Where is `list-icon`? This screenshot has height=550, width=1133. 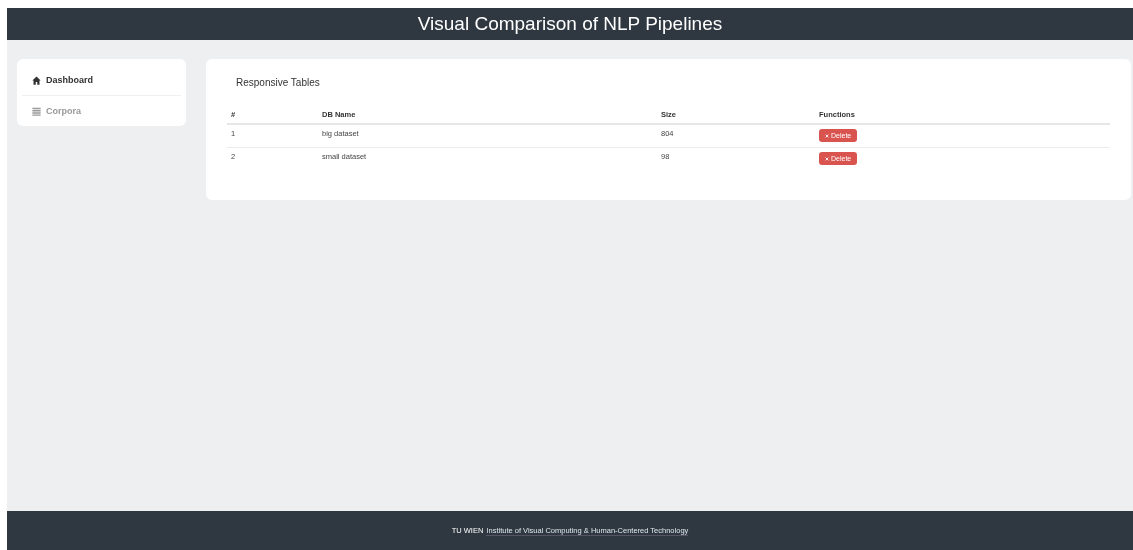 list-icon is located at coordinates (36, 111).